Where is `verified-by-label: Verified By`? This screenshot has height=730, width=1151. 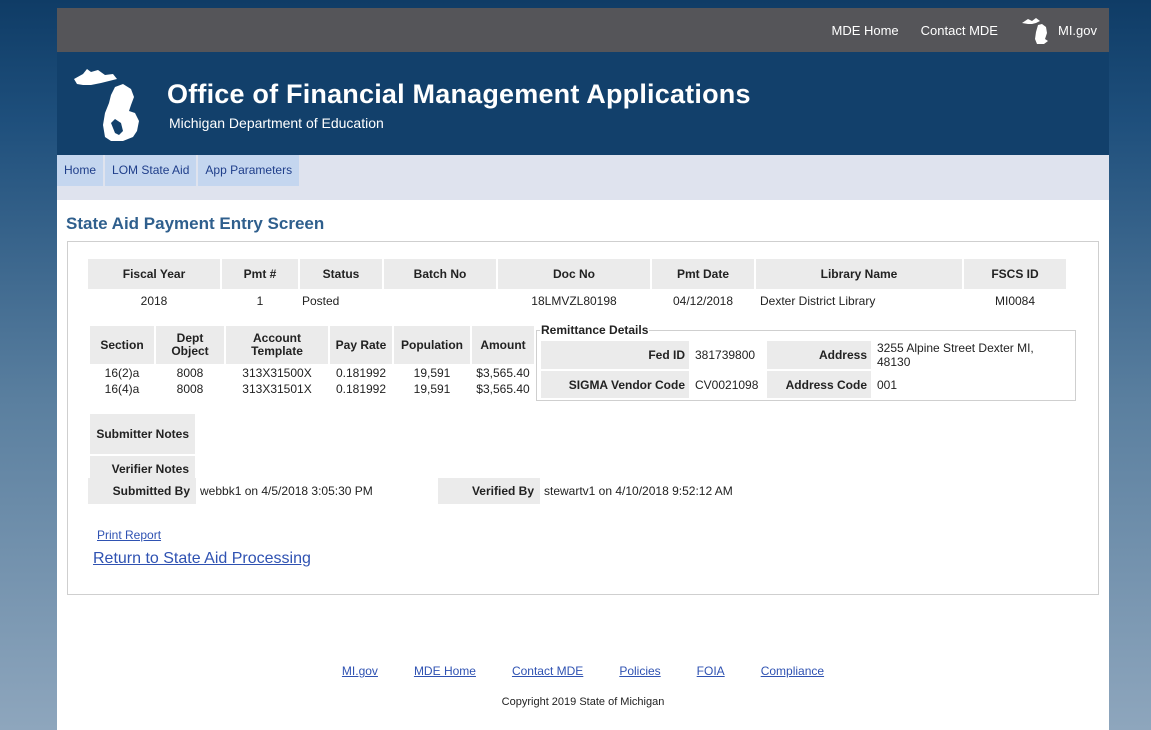 verified-by-label: Verified By is located at coordinates (489, 491).